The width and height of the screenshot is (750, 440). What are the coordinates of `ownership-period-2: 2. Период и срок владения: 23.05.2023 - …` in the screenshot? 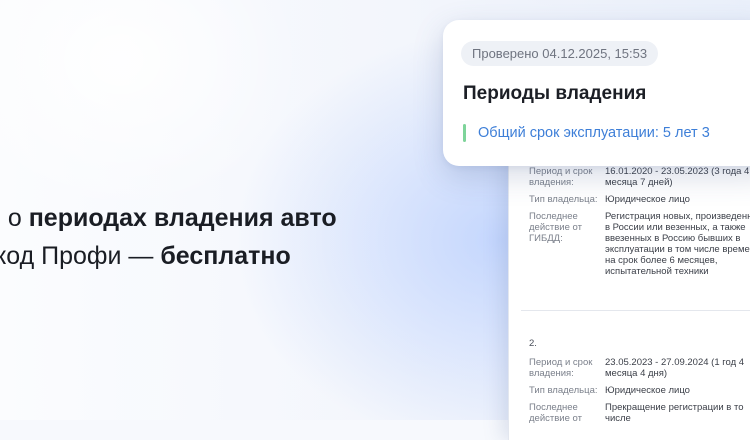 It's located at (639, 384).